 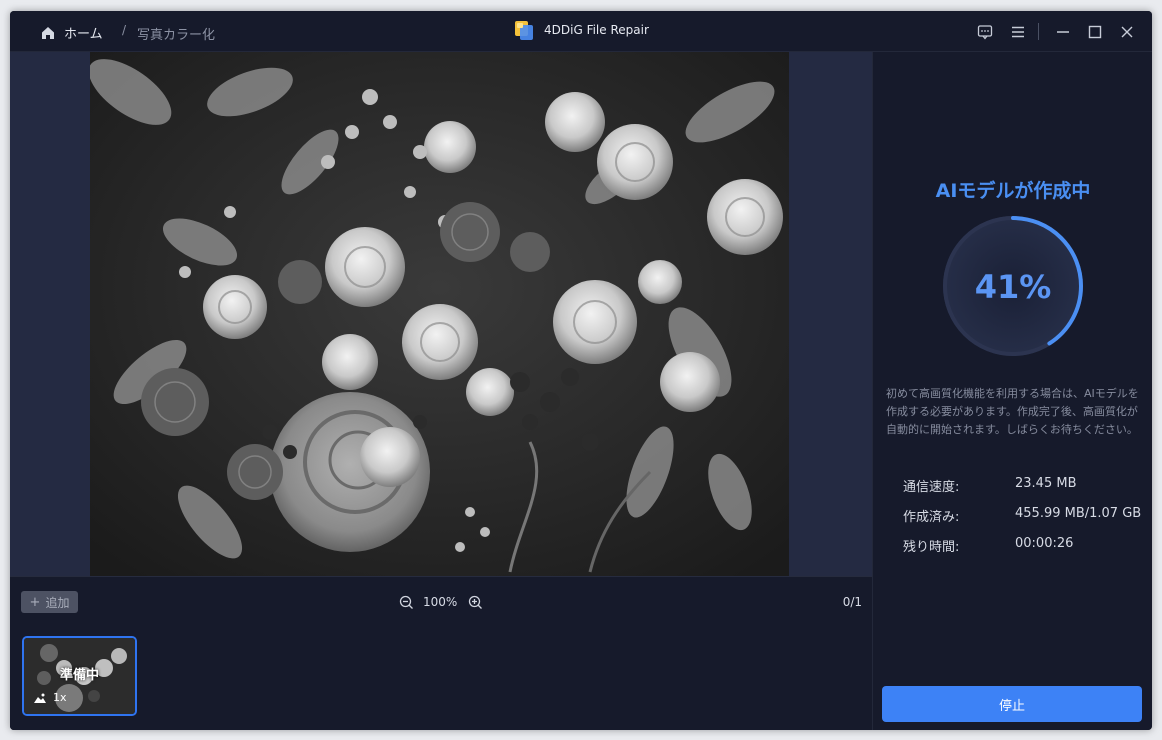 What do you see at coordinates (931, 547) in the screenshot?
I see `remaining-label: 残り時間:` at bounding box center [931, 547].